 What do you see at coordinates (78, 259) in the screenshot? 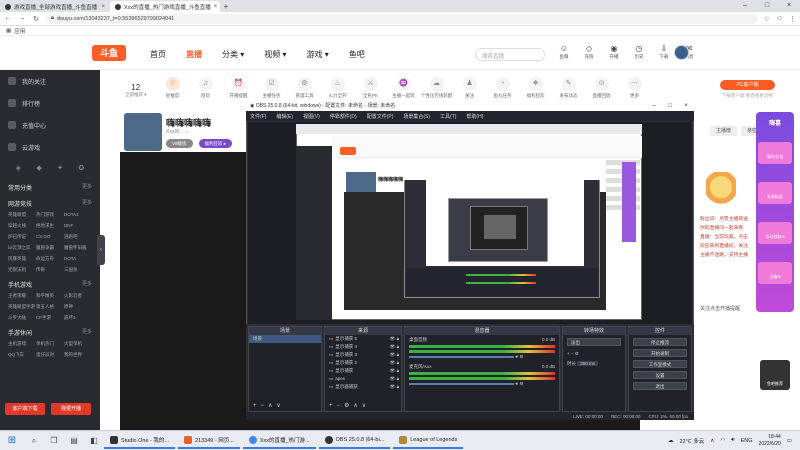
I see `sidebar-category-link: DOTA` at bounding box center [78, 259].